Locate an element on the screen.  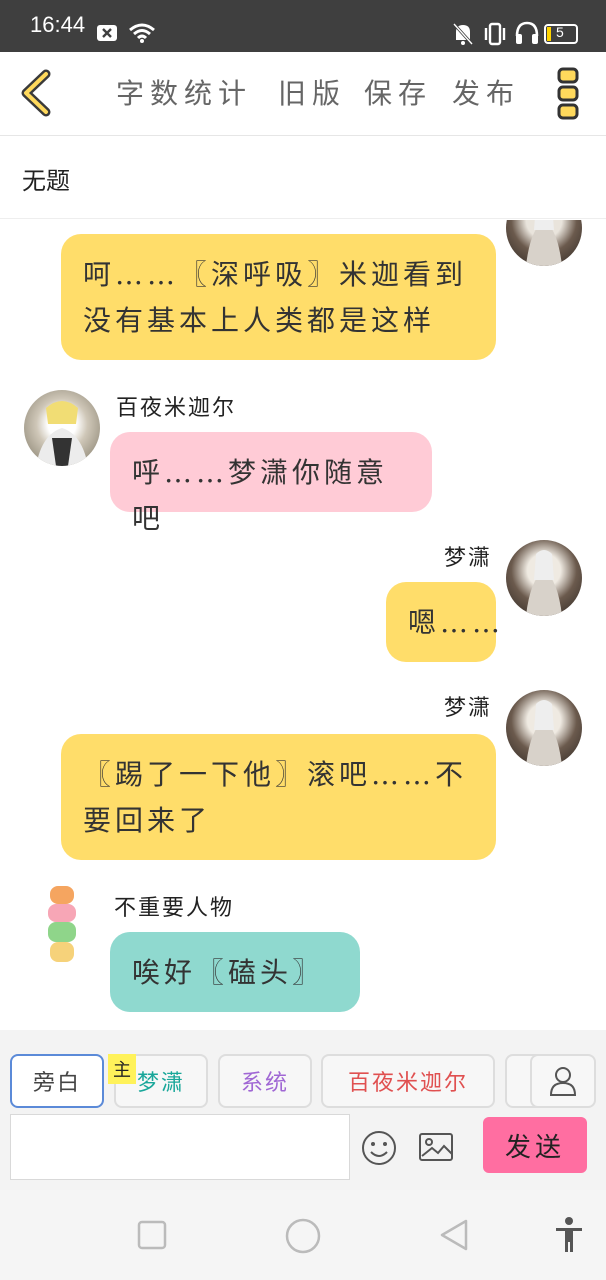
chevron-left-icon is located at coordinates (36, 93).